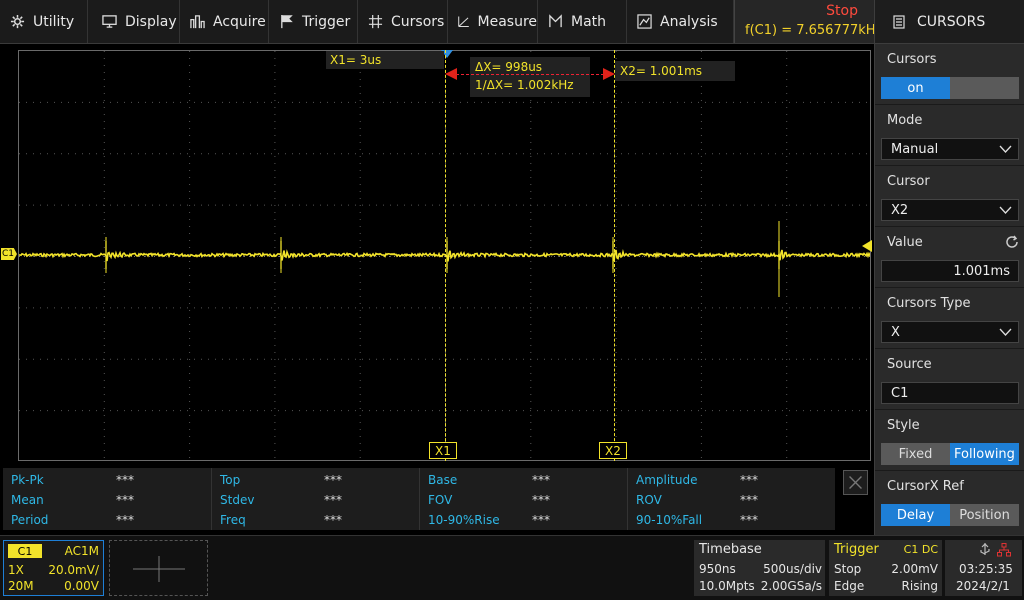 This screenshot has width=1024, height=600. What do you see at coordinates (920, 549) in the screenshot?
I see `trigger-source: C1 DC` at bounding box center [920, 549].